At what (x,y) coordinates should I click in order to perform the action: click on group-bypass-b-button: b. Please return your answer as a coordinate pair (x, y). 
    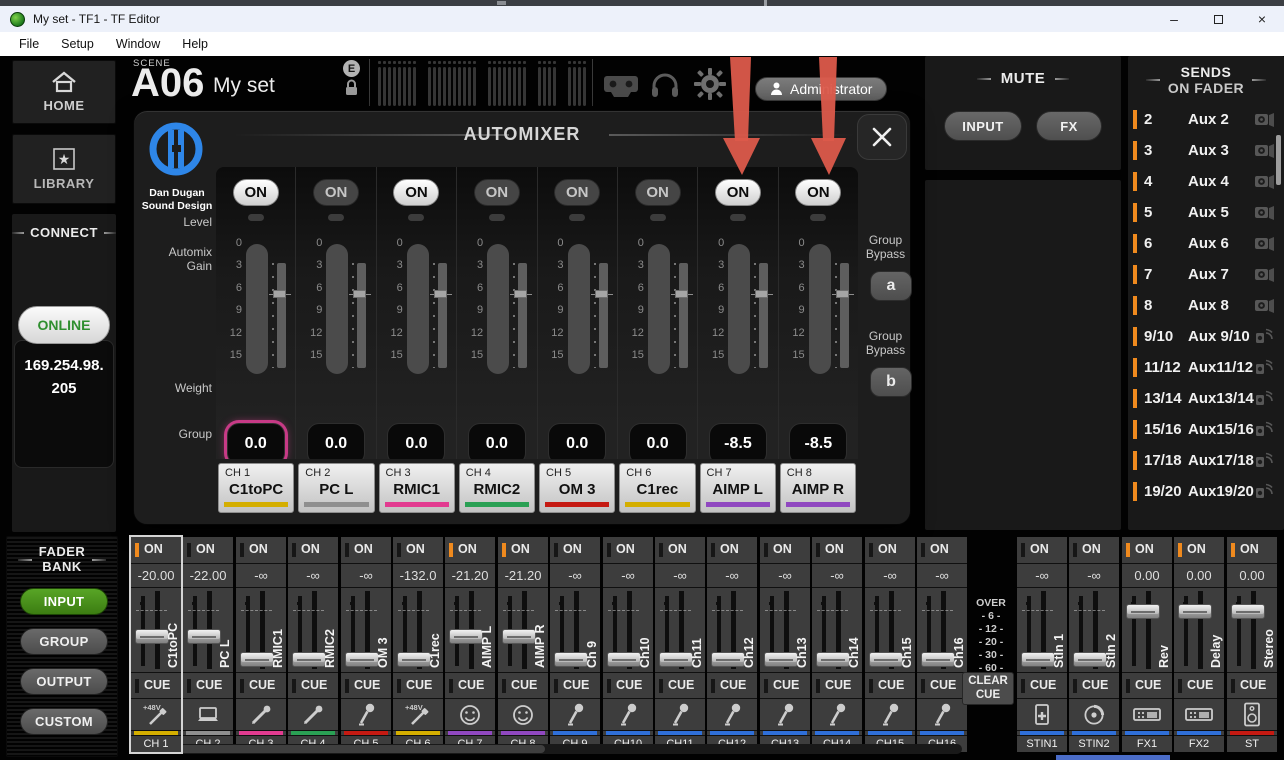
    Looking at the image, I should click on (891, 382).